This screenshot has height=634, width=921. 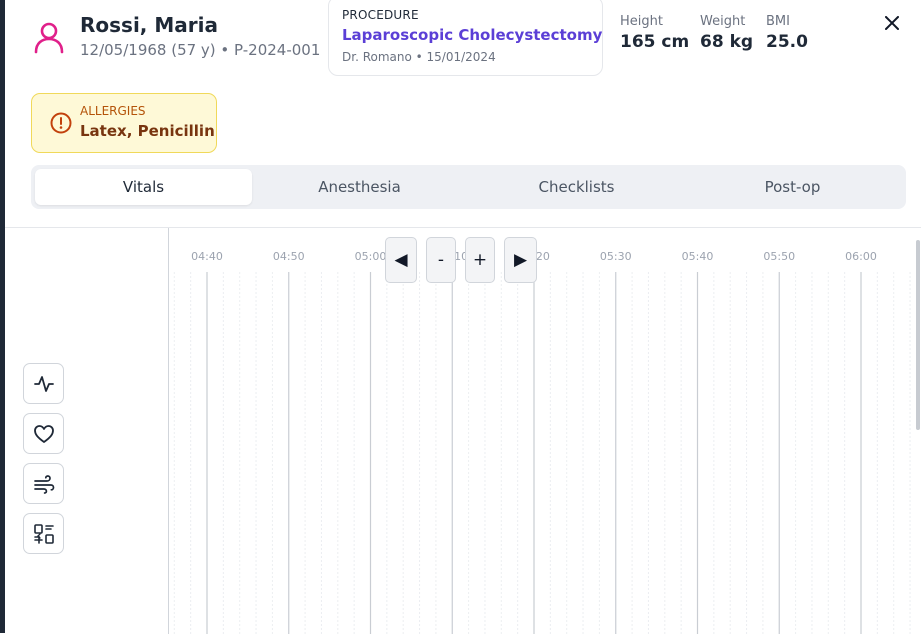 I want to click on metric-value: 165 cm, so click(x=655, y=42).